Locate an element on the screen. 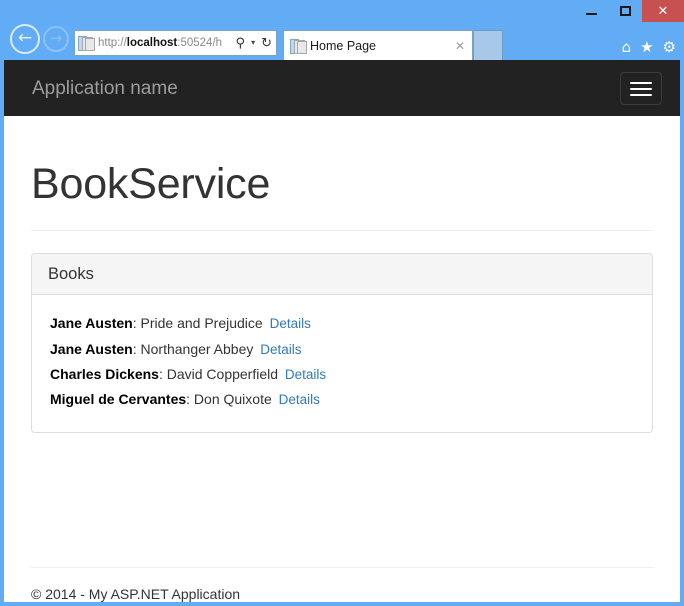 Image resolution: width=684 pixels, height=606 pixels. favorites-star-icon: ★ is located at coordinates (646, 47).